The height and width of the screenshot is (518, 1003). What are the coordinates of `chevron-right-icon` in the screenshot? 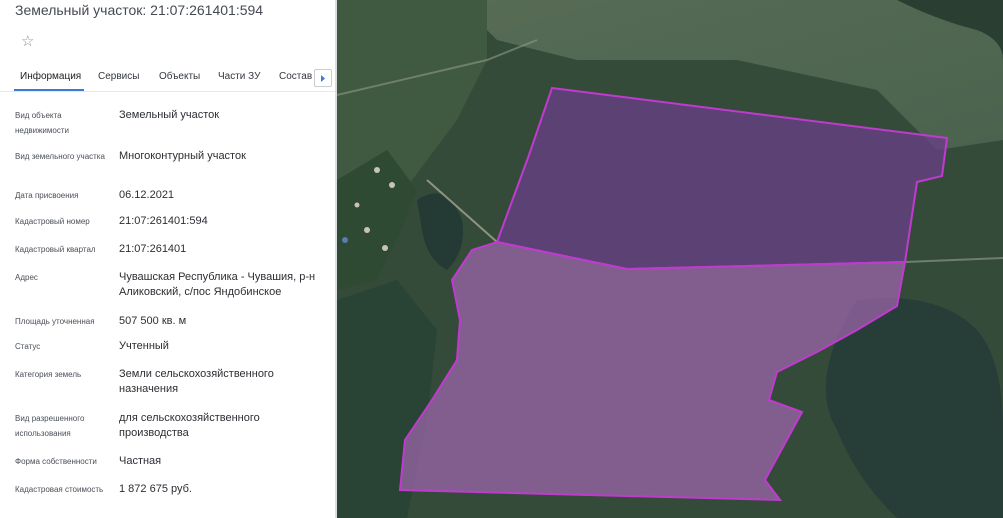 It's located at (323, 78).